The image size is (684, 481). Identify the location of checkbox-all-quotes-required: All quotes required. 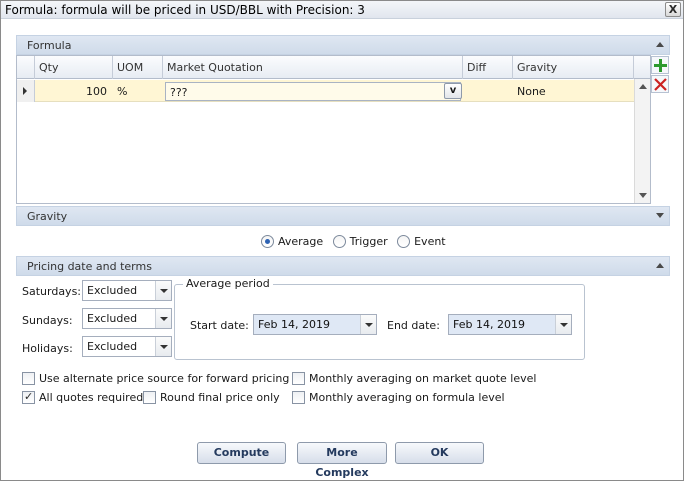
(83, 397).